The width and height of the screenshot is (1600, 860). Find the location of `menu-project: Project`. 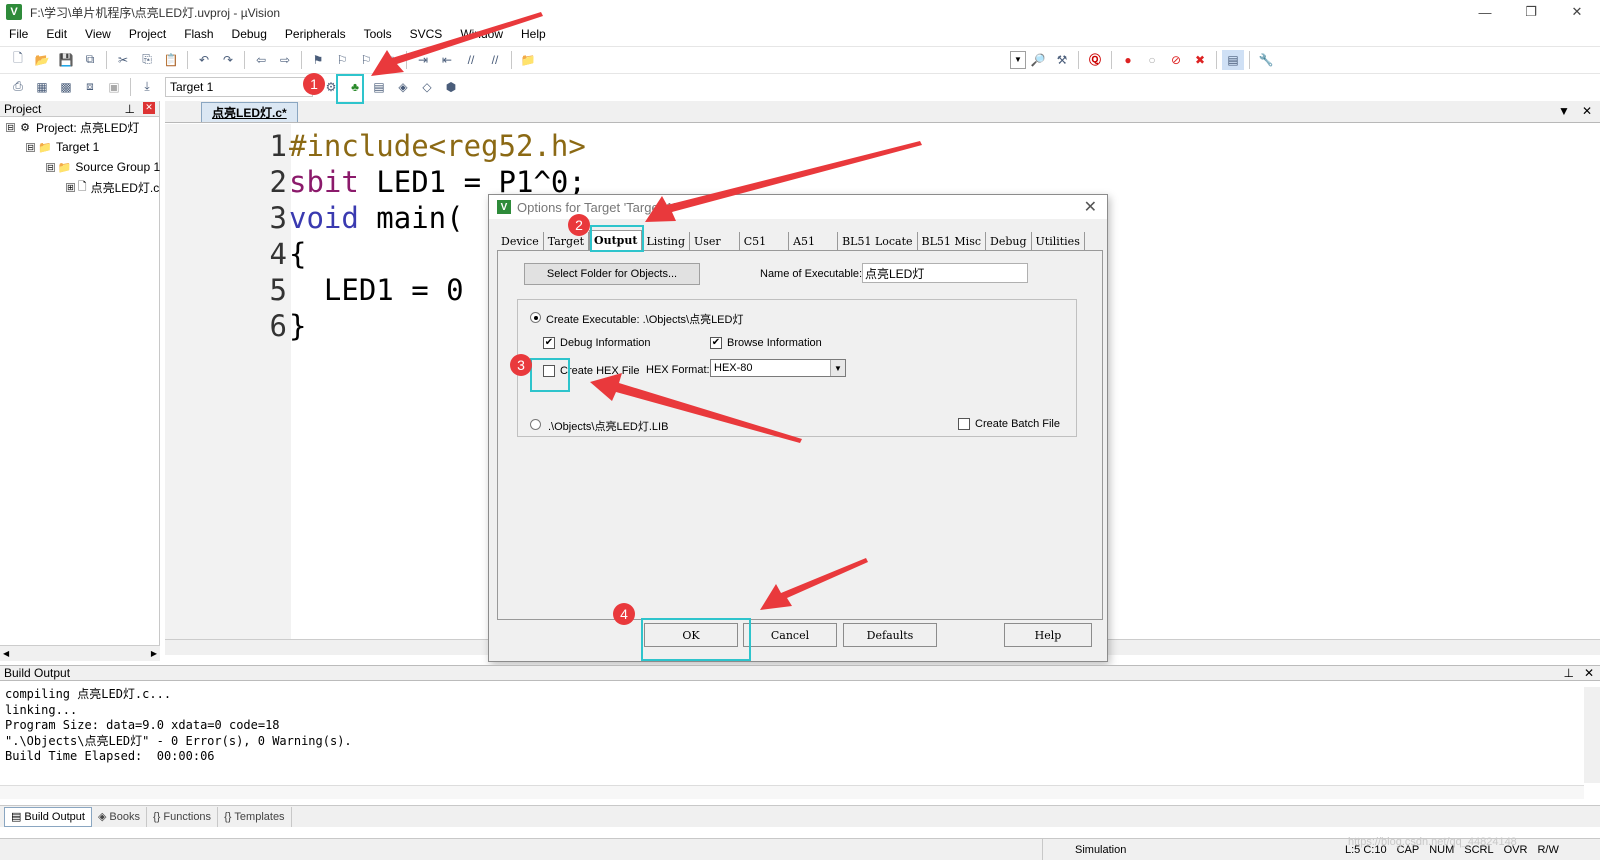

menu-project: Project is located at coordinates (147, 34).